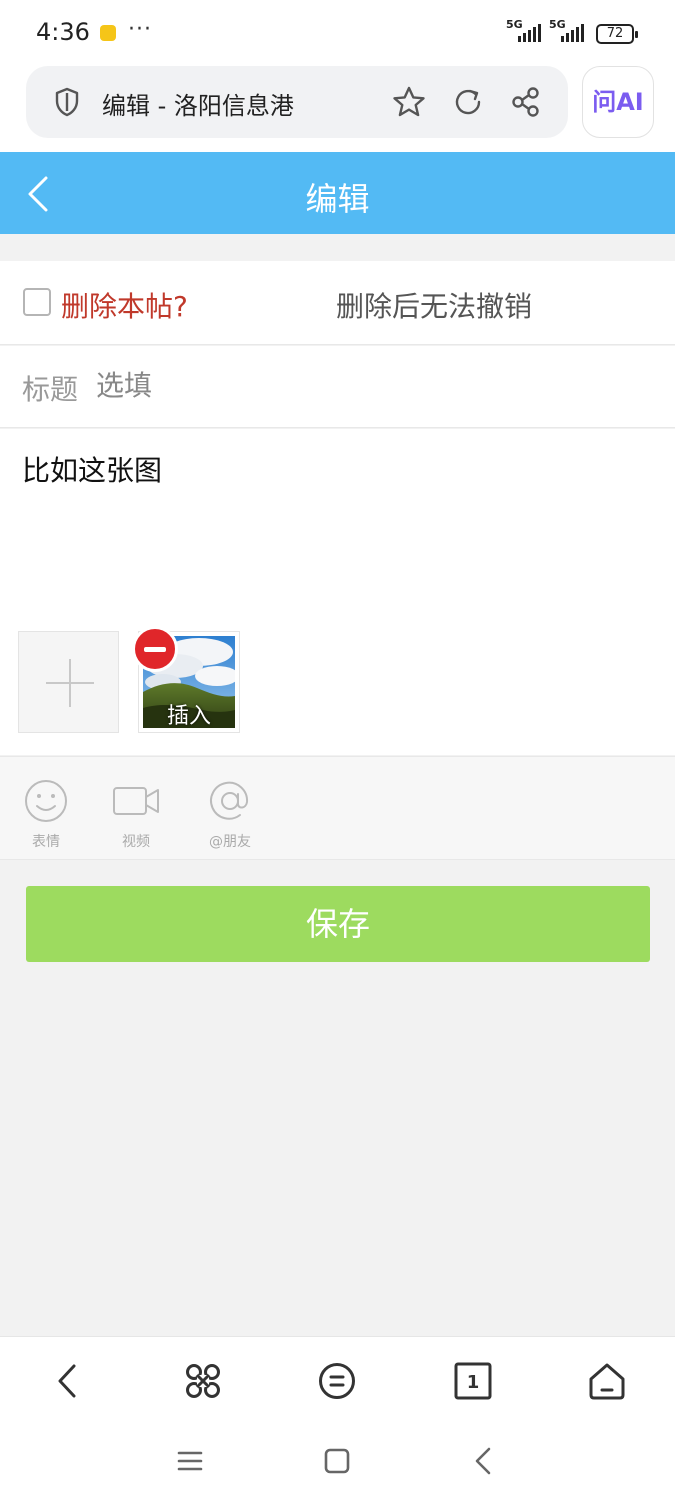 Image resolution: width=675 pixels, height=1500 pixels. What do you see at coordinates (67, 1383) in the screenshot?
I see `chevron-left-icon` at bounding box center [67, 1383].